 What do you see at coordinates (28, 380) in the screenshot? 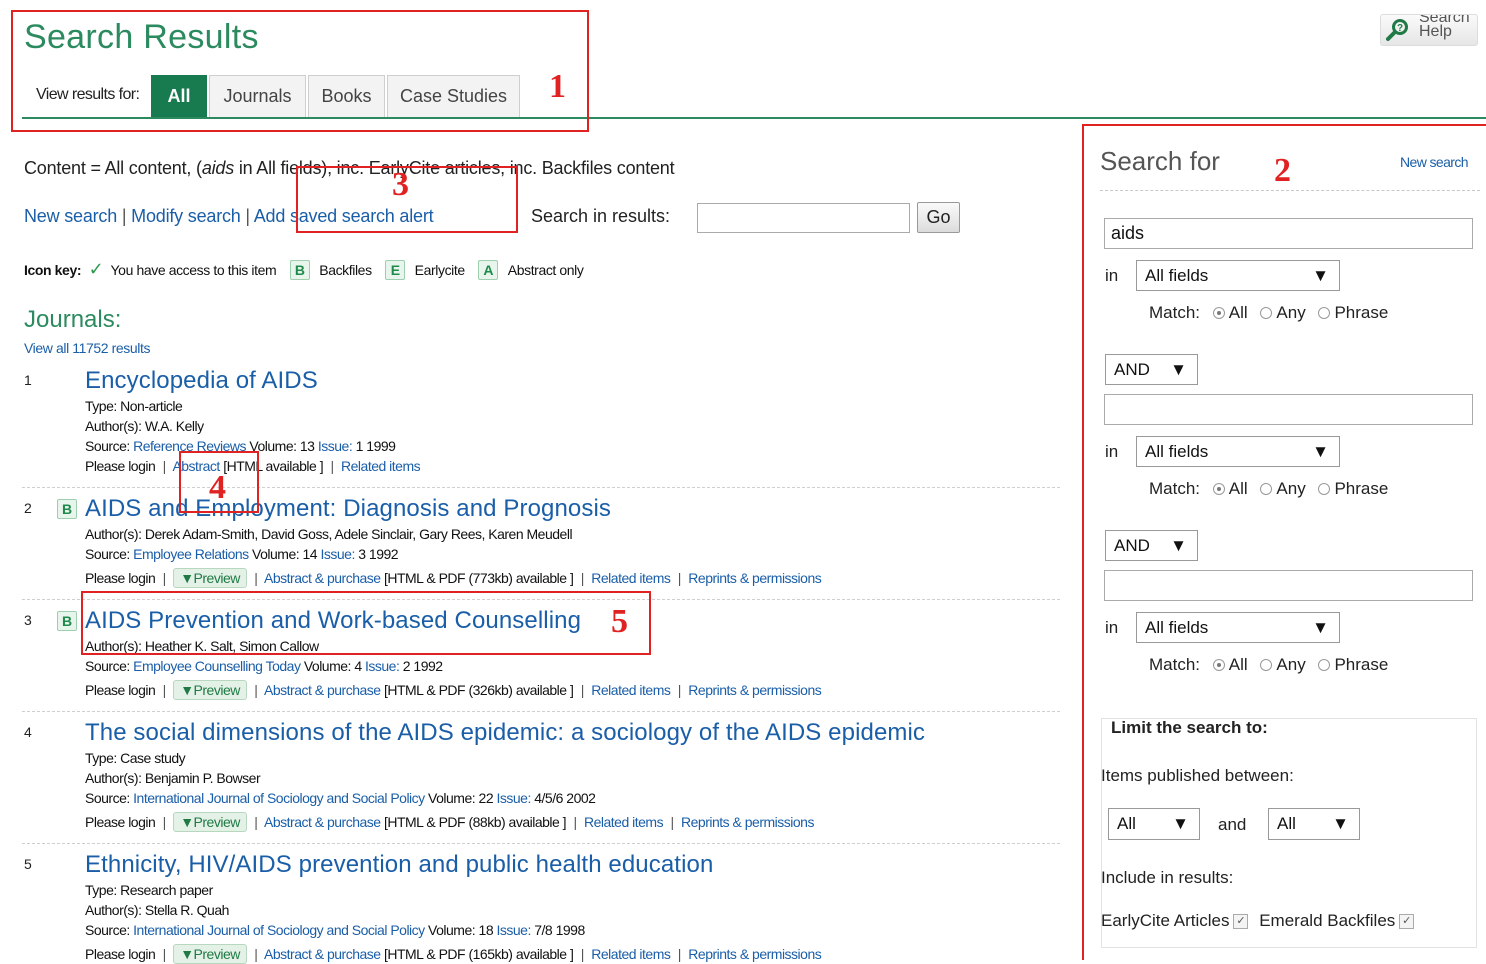
I see `result-number: 1` at bounding box center [28, 380].